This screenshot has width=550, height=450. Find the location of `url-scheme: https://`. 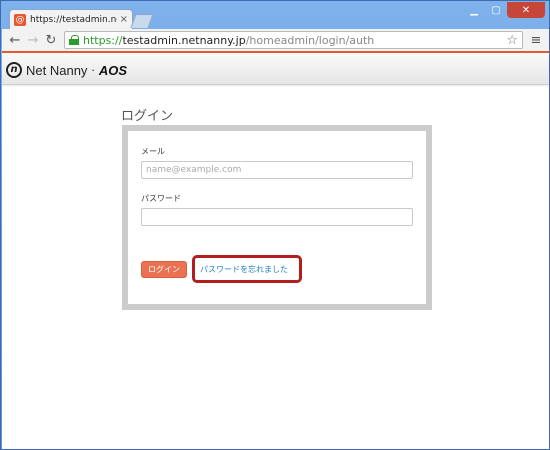

url-scheme: https:// is located at coordinates (103, 40).